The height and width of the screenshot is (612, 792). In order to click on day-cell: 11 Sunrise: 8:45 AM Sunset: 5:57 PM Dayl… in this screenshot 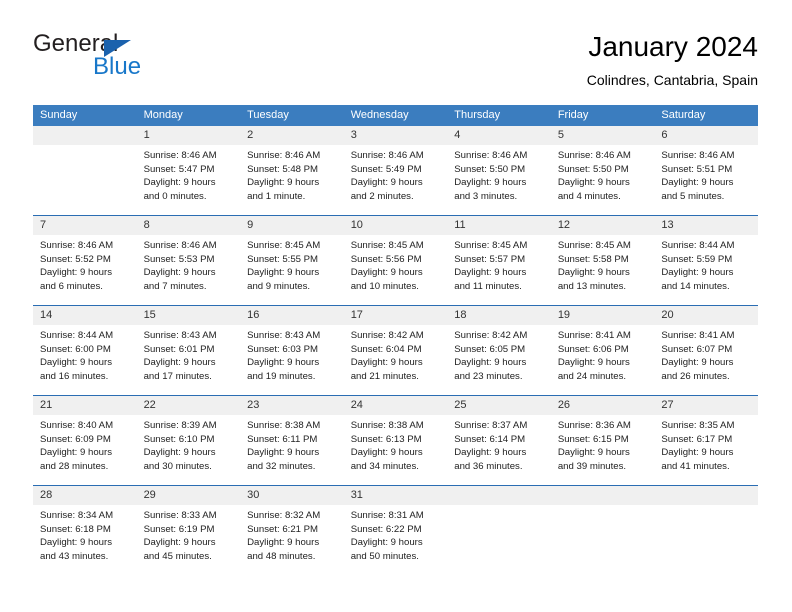, I will do `click(499, 260)`.